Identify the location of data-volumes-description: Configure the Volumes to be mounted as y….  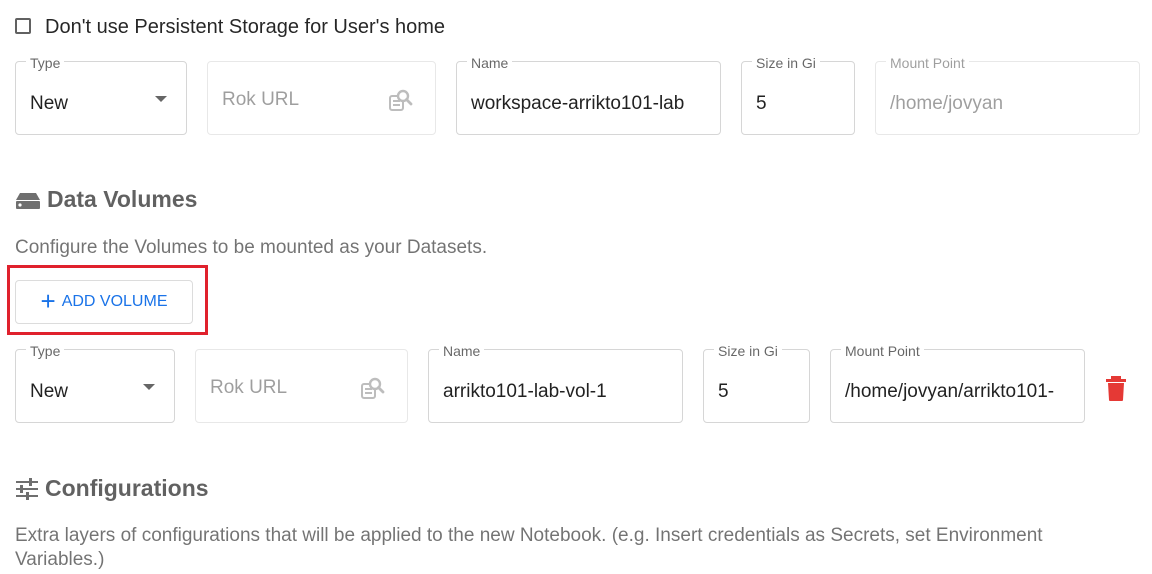
(251, 247).